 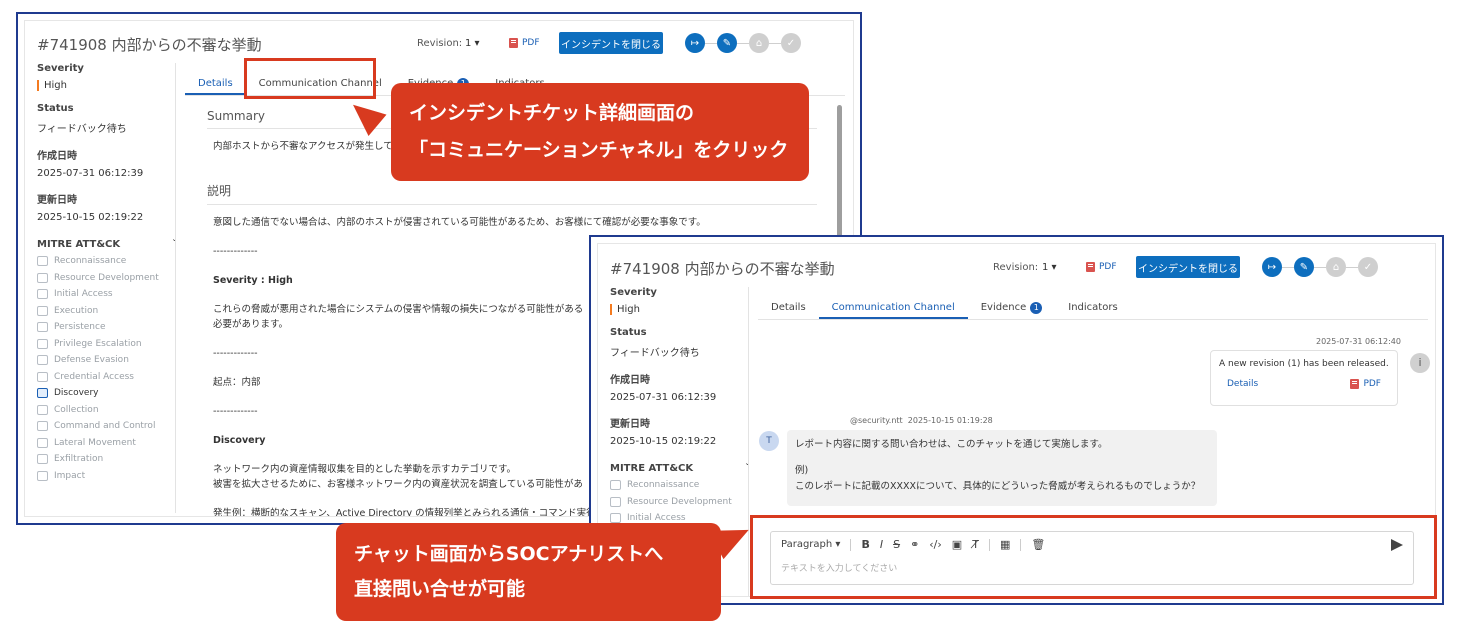 I want to click on tactic-item: Impact, so click(x=107, y=476).